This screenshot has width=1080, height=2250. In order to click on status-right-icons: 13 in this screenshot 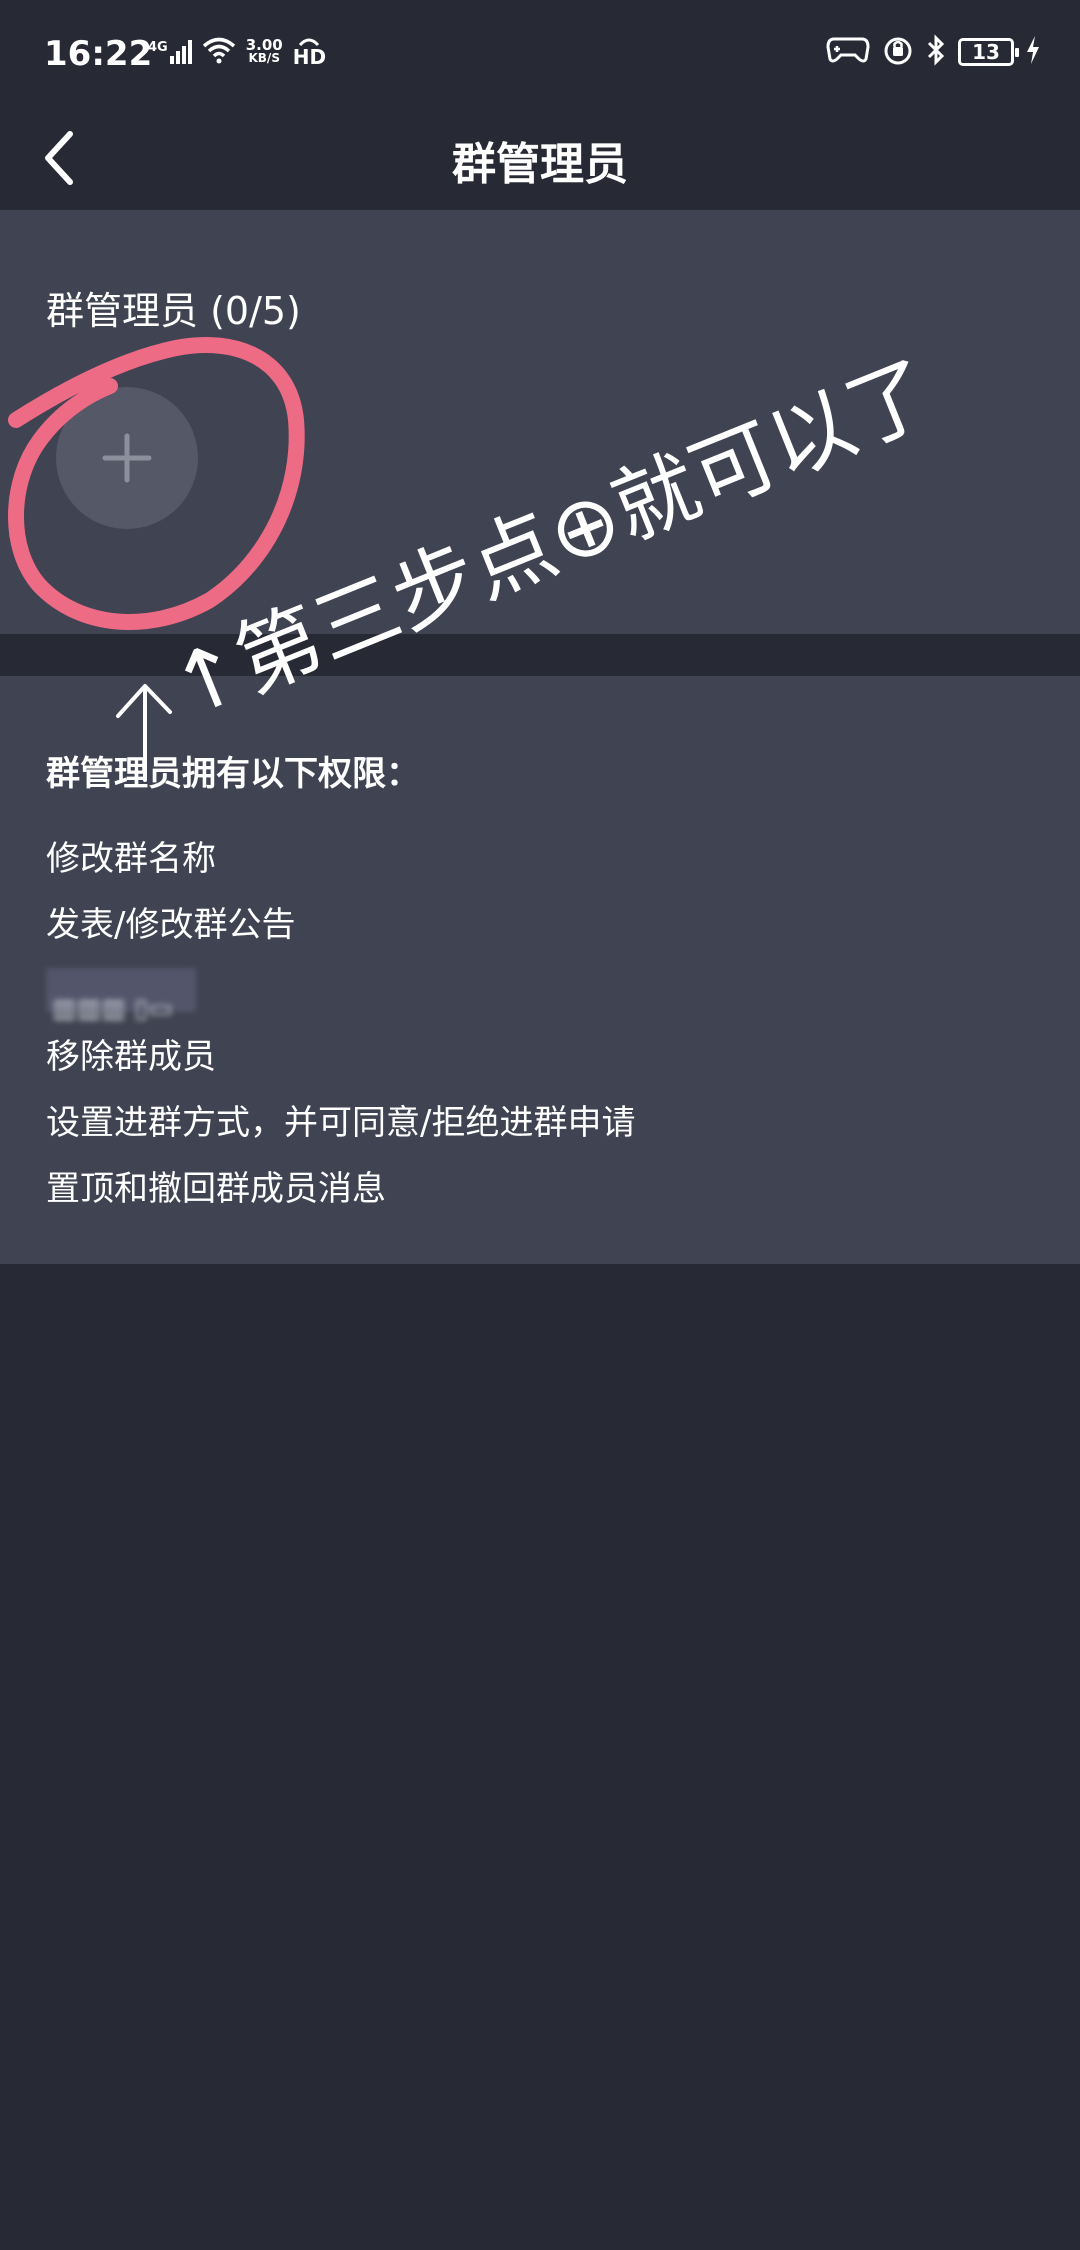, I will do `click(933, 52)`.